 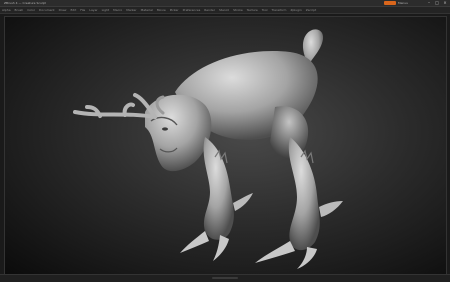 What do you see at coordinates (47, 10) in the screenshot?
I see `menu-item-document: Document` at bounding box center [47, 10].